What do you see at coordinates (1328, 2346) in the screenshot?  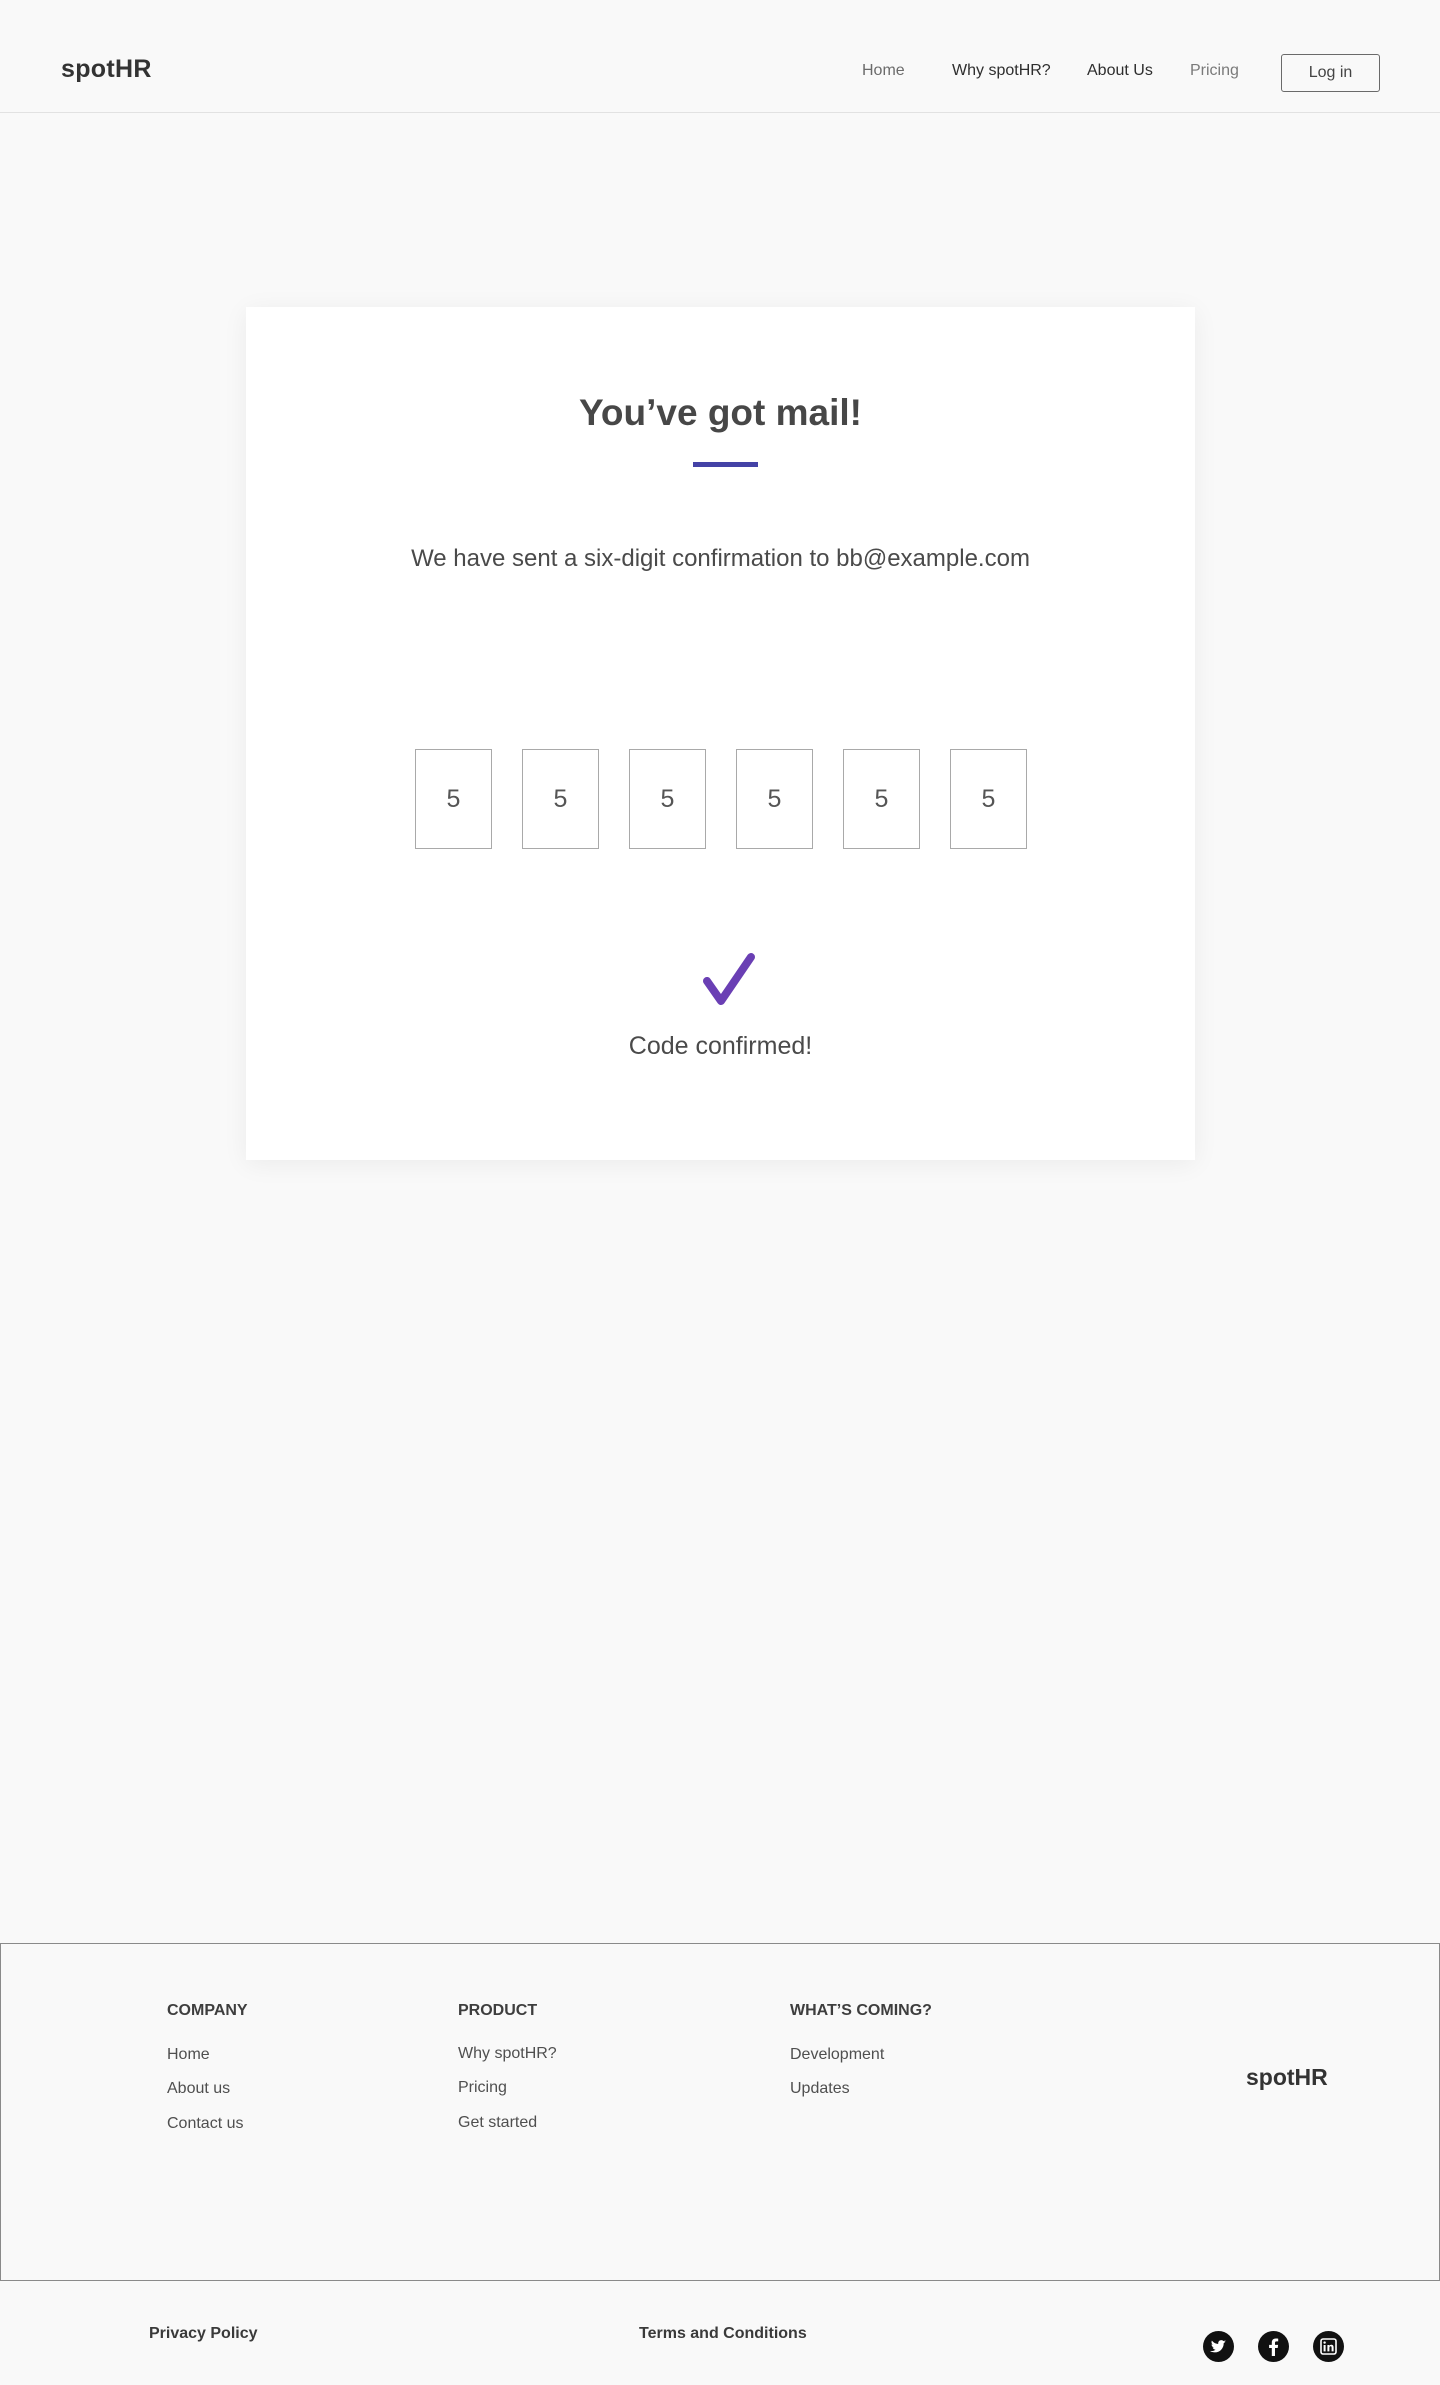 I see `linkedin-icon` at bounding box center [1328, 2346].